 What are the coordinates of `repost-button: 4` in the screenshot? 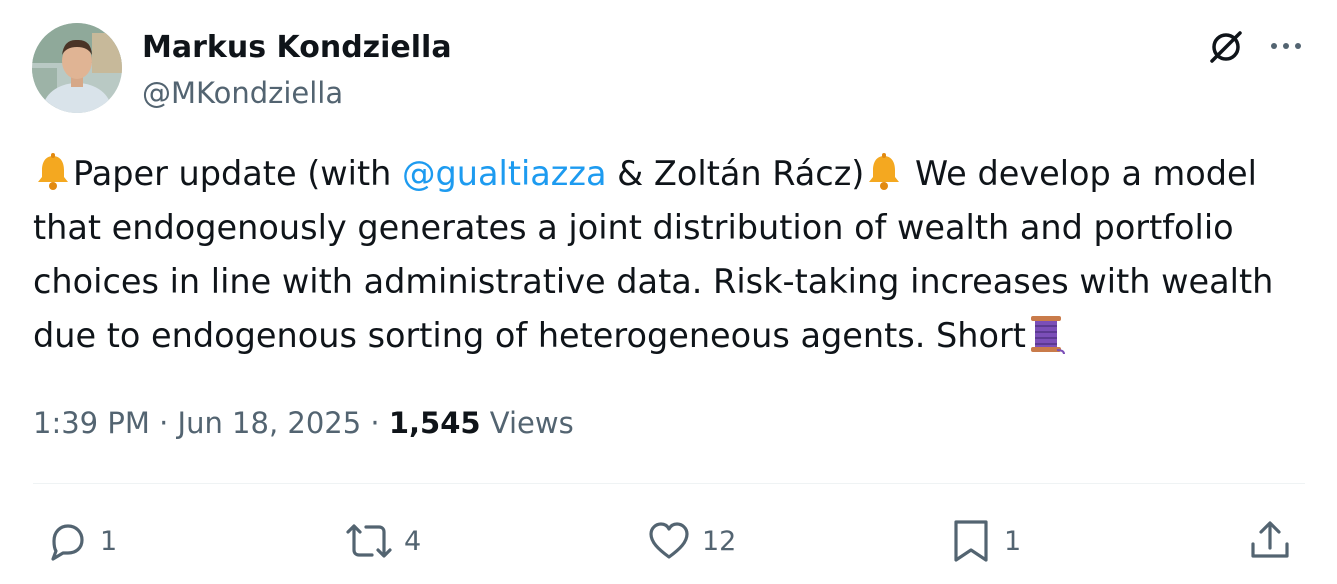 It's located at (382, 541).